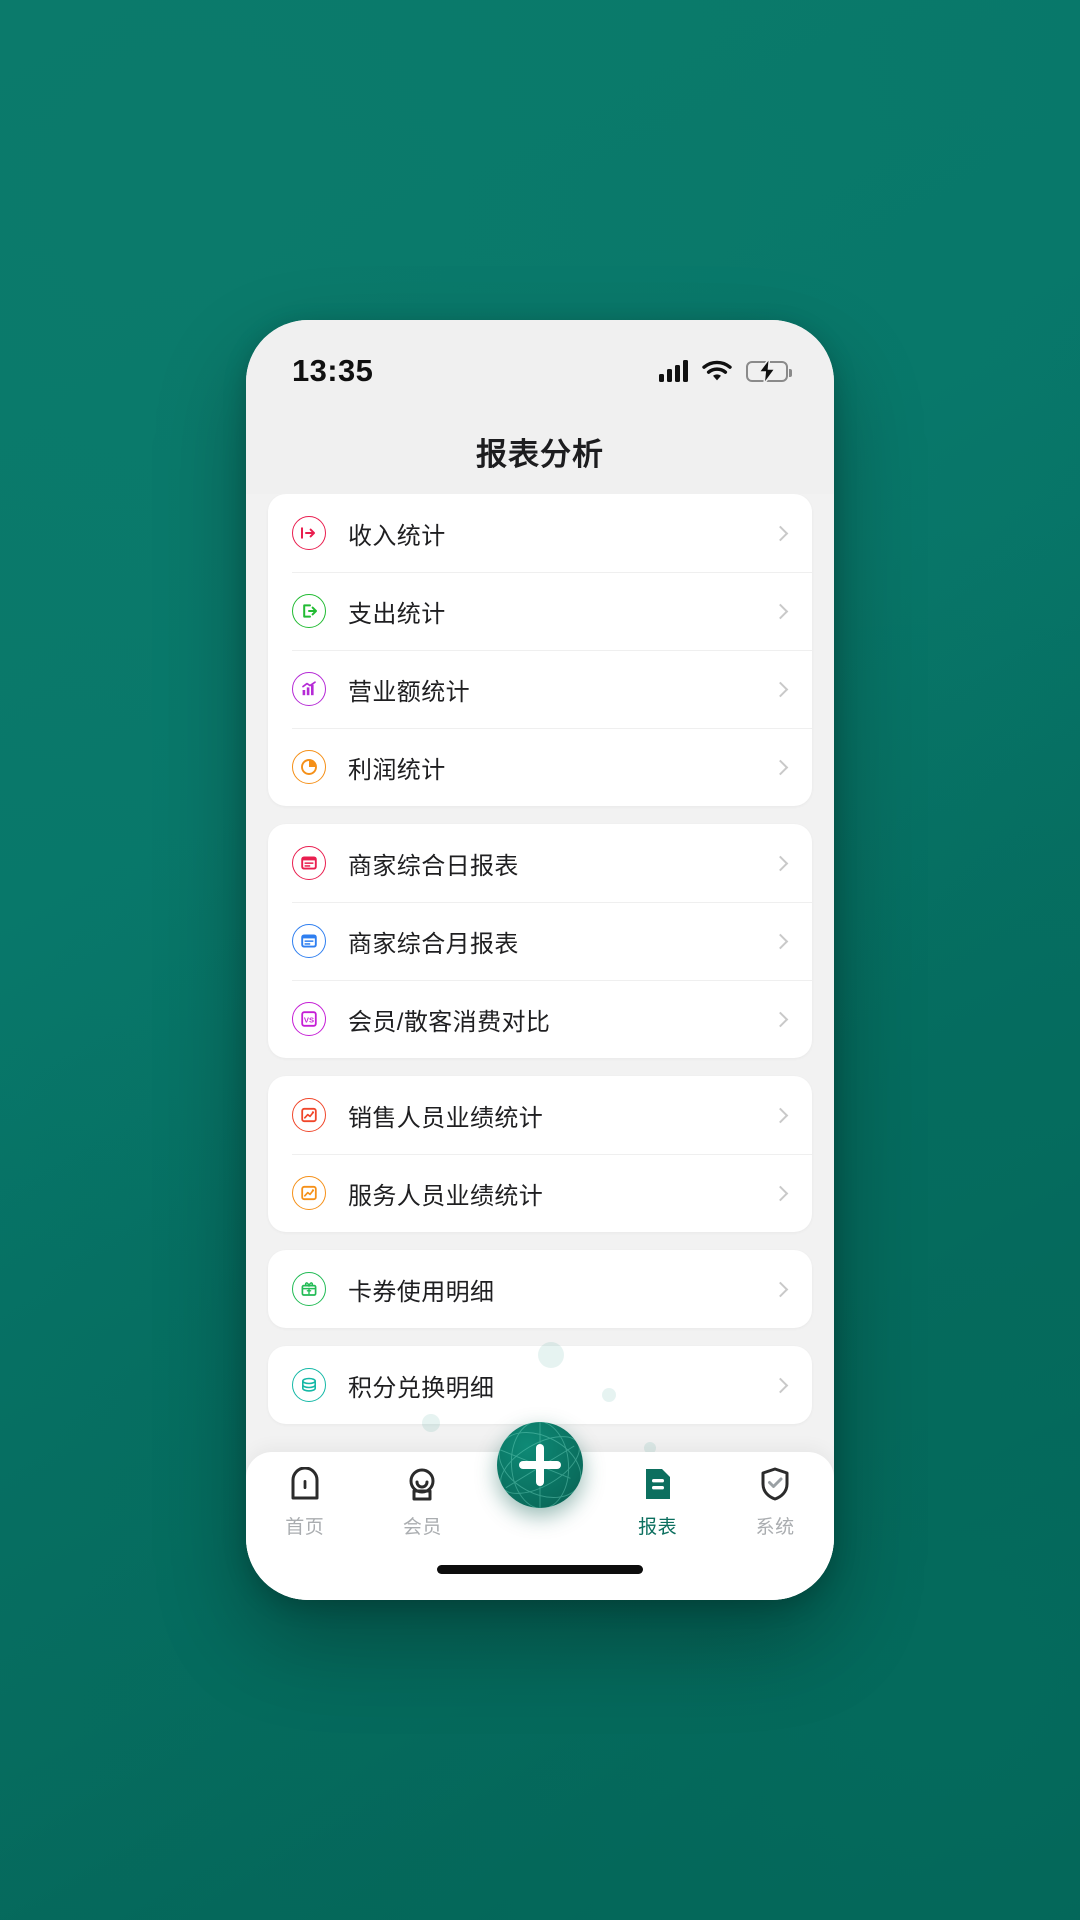 This screenshot has height=1920, width=1080. Describe the element at coordinates (540, 454) in the screenshot. I see `page-title: 报表分析` at that location.